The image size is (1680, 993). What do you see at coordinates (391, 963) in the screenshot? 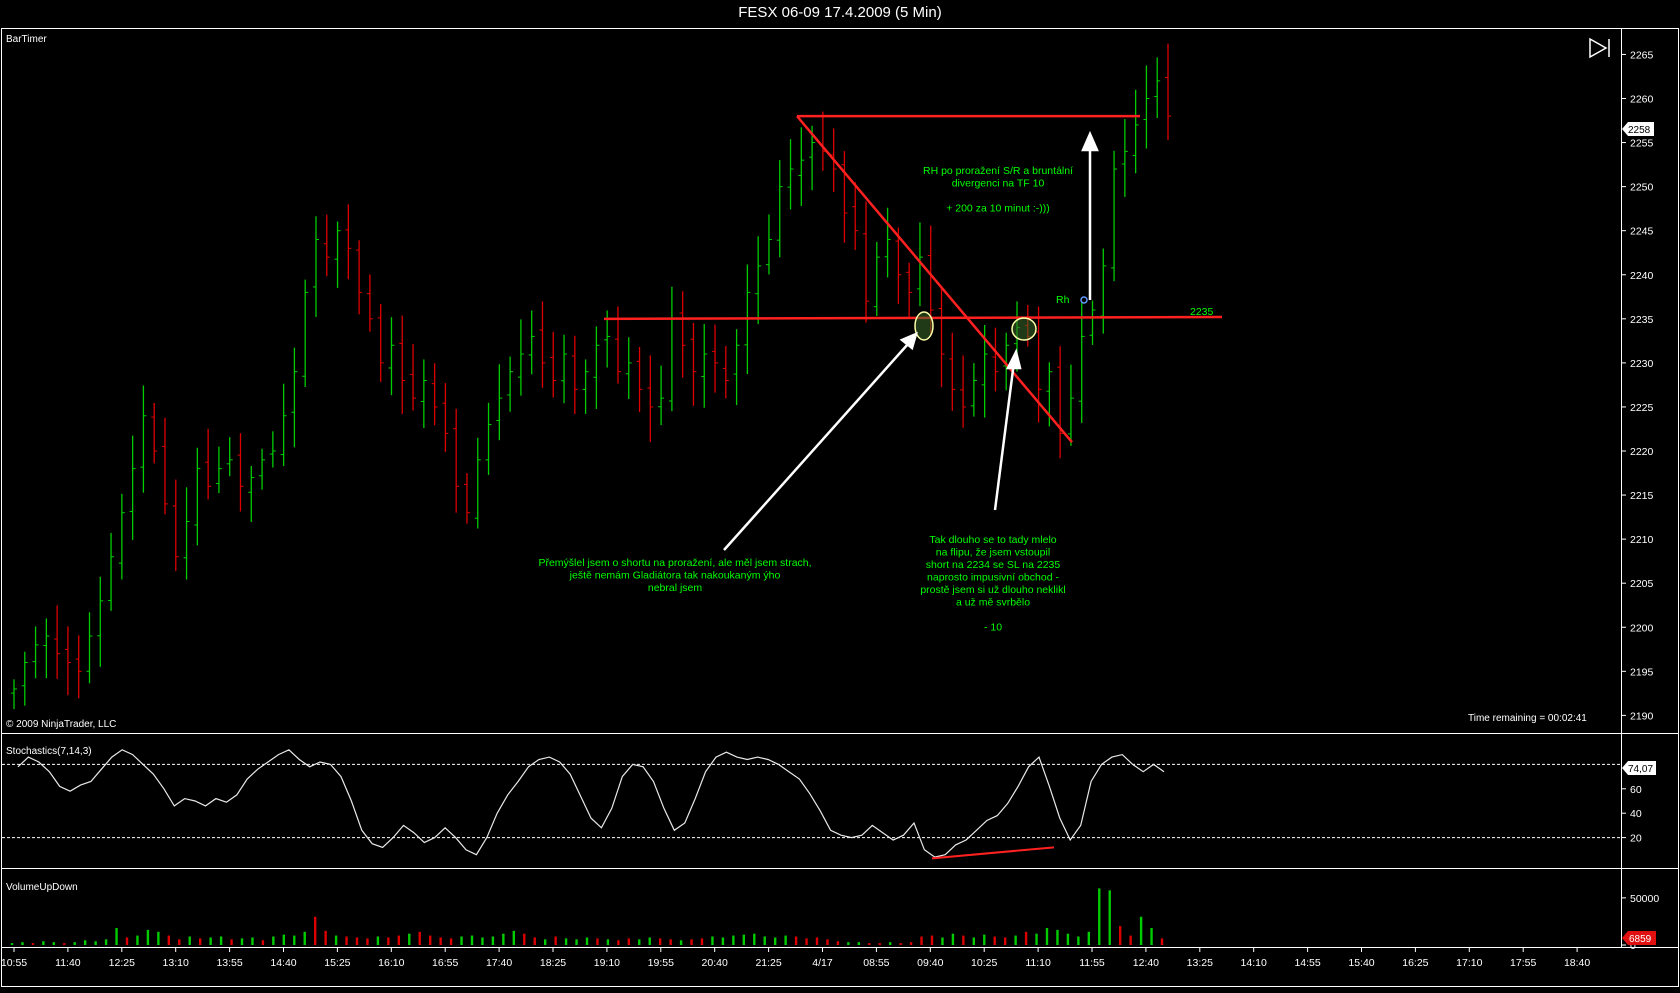
I see `time-tick-label: 16:10` at bounding box center [391, 963].